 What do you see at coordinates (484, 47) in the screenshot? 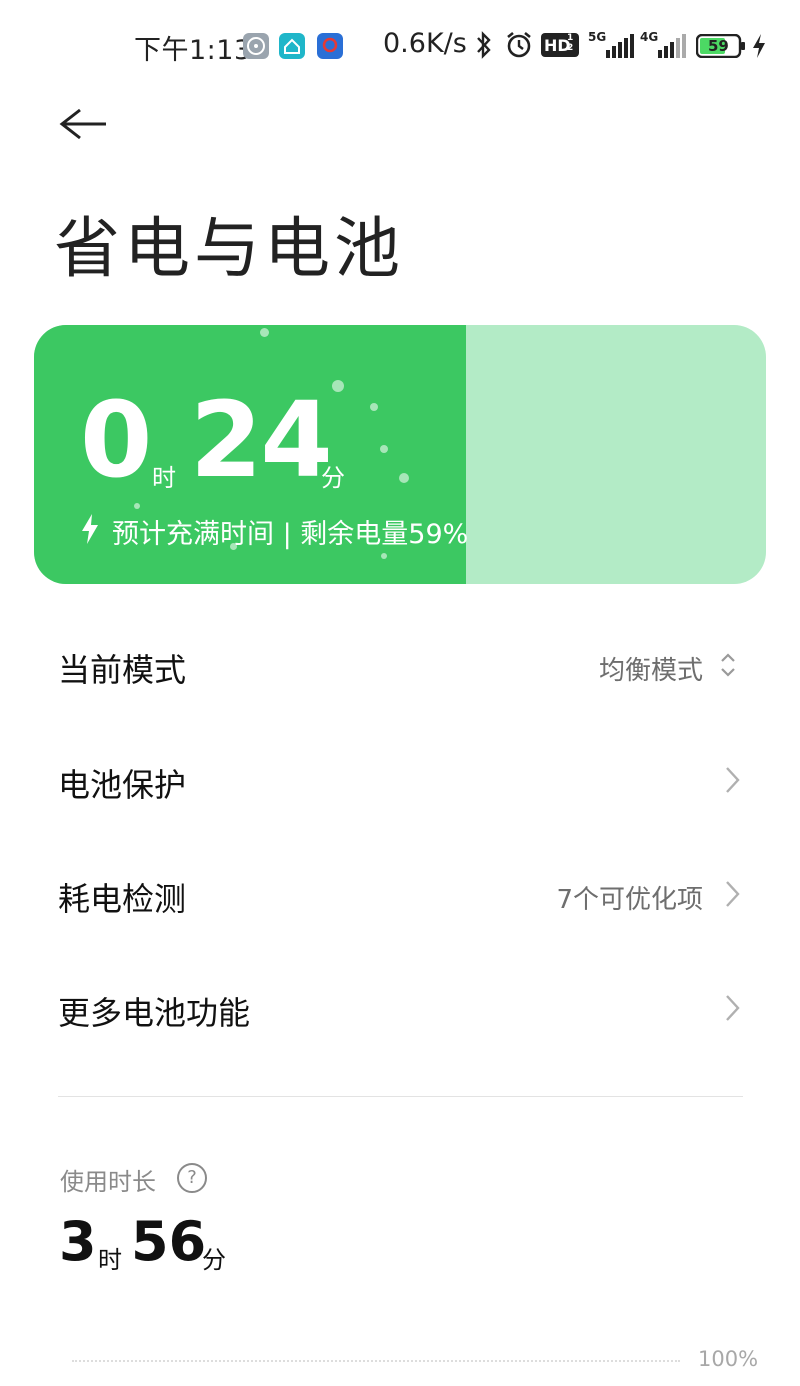
I see `bluetooth-icon` at bounding box center [484, 47].